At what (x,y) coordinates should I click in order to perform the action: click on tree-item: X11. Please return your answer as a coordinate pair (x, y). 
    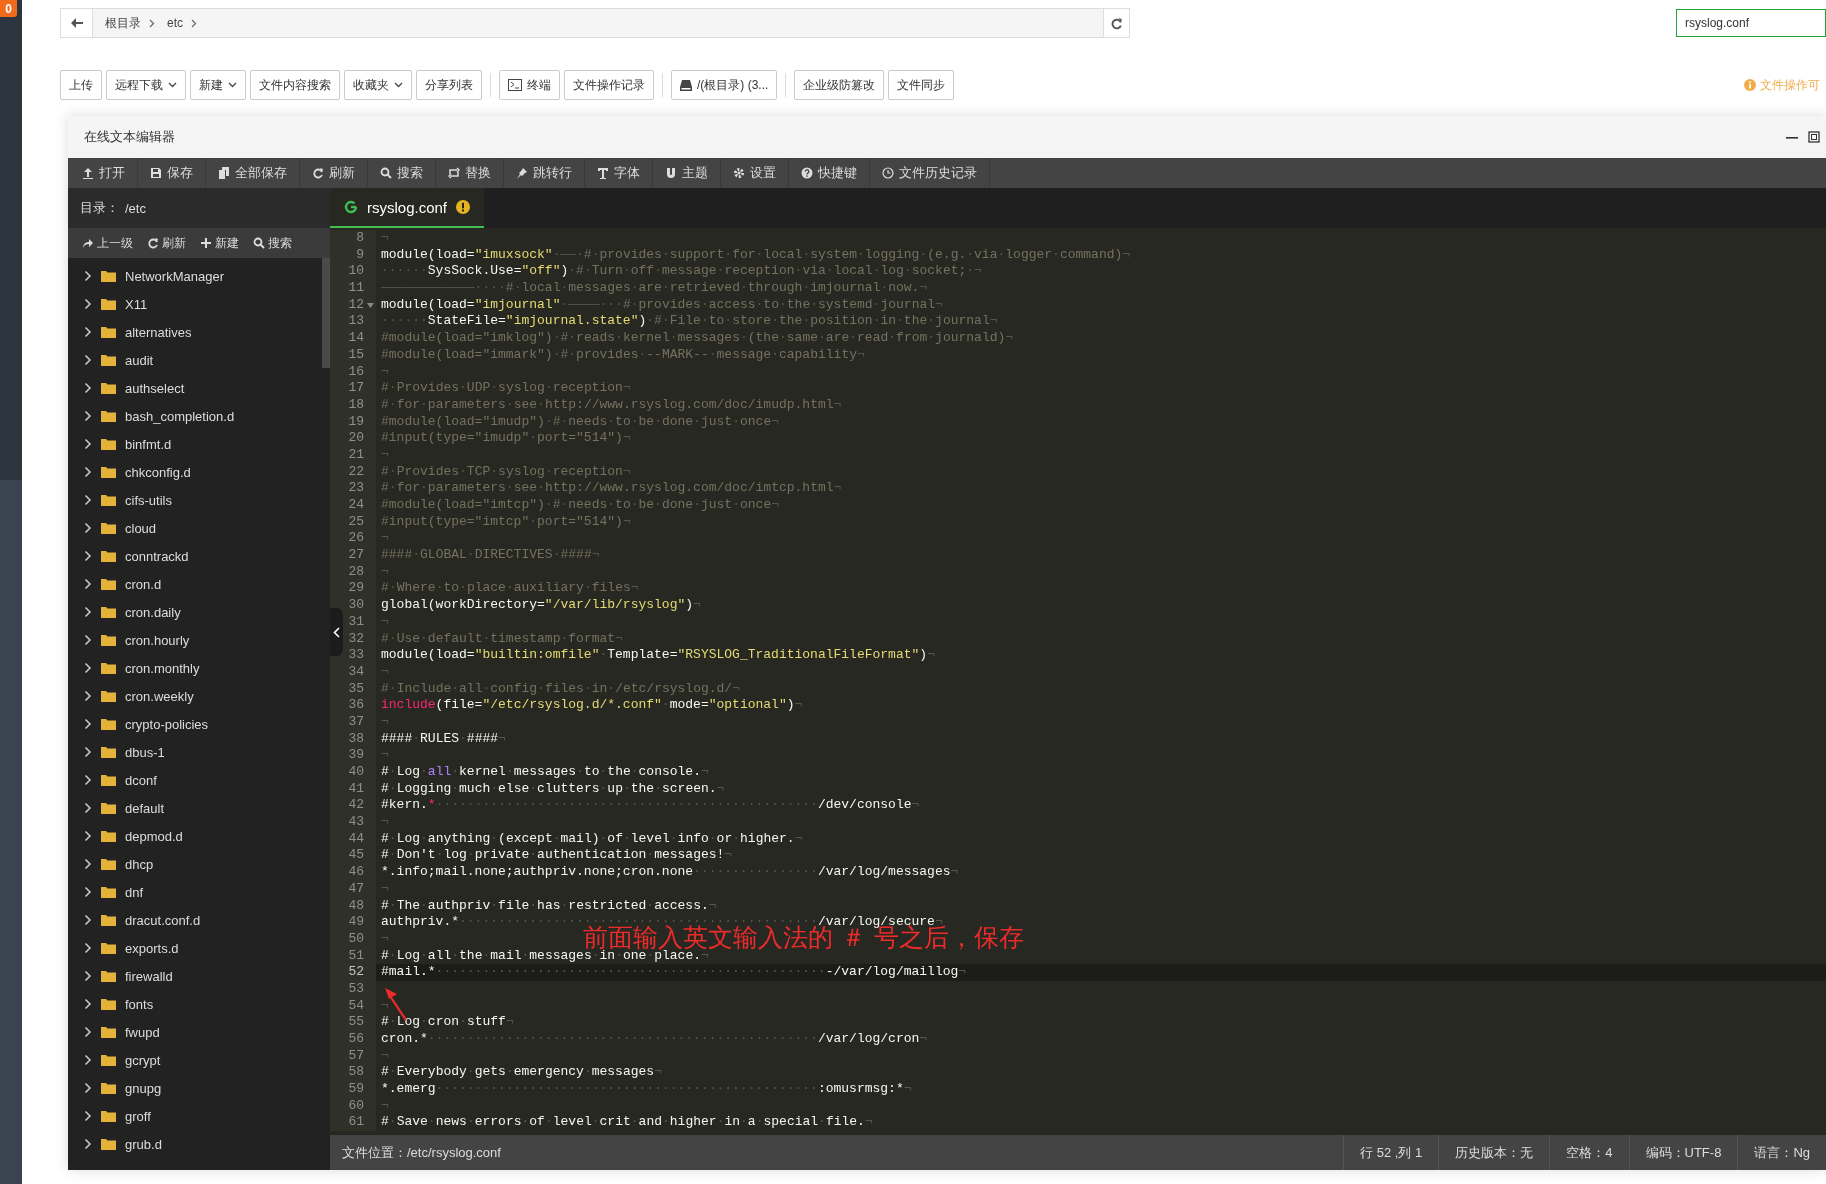
    Looking at the image, I should click on (194, 304).